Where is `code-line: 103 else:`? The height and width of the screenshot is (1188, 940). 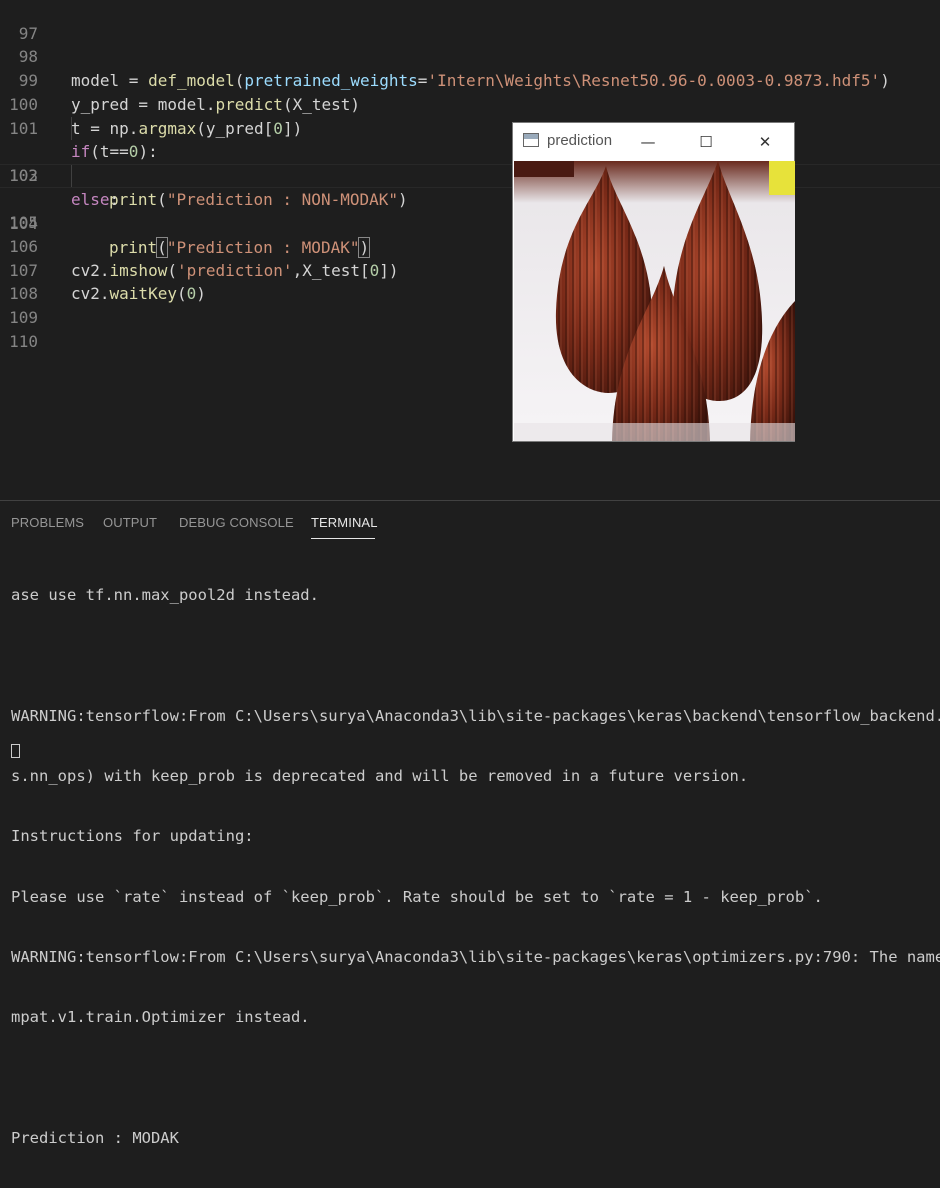
code-line: 103 else: is located at coordinates (470, 174).